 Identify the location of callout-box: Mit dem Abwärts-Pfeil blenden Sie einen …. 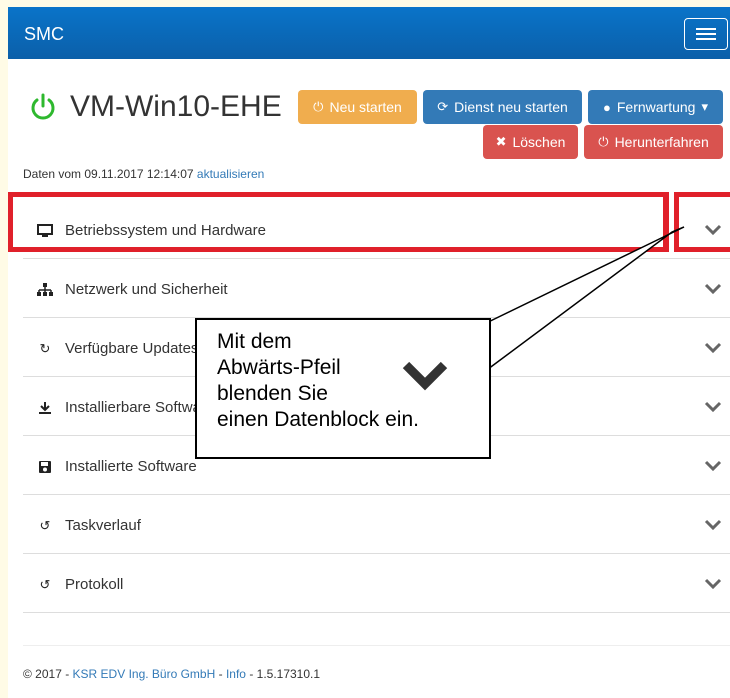
(343, 388).